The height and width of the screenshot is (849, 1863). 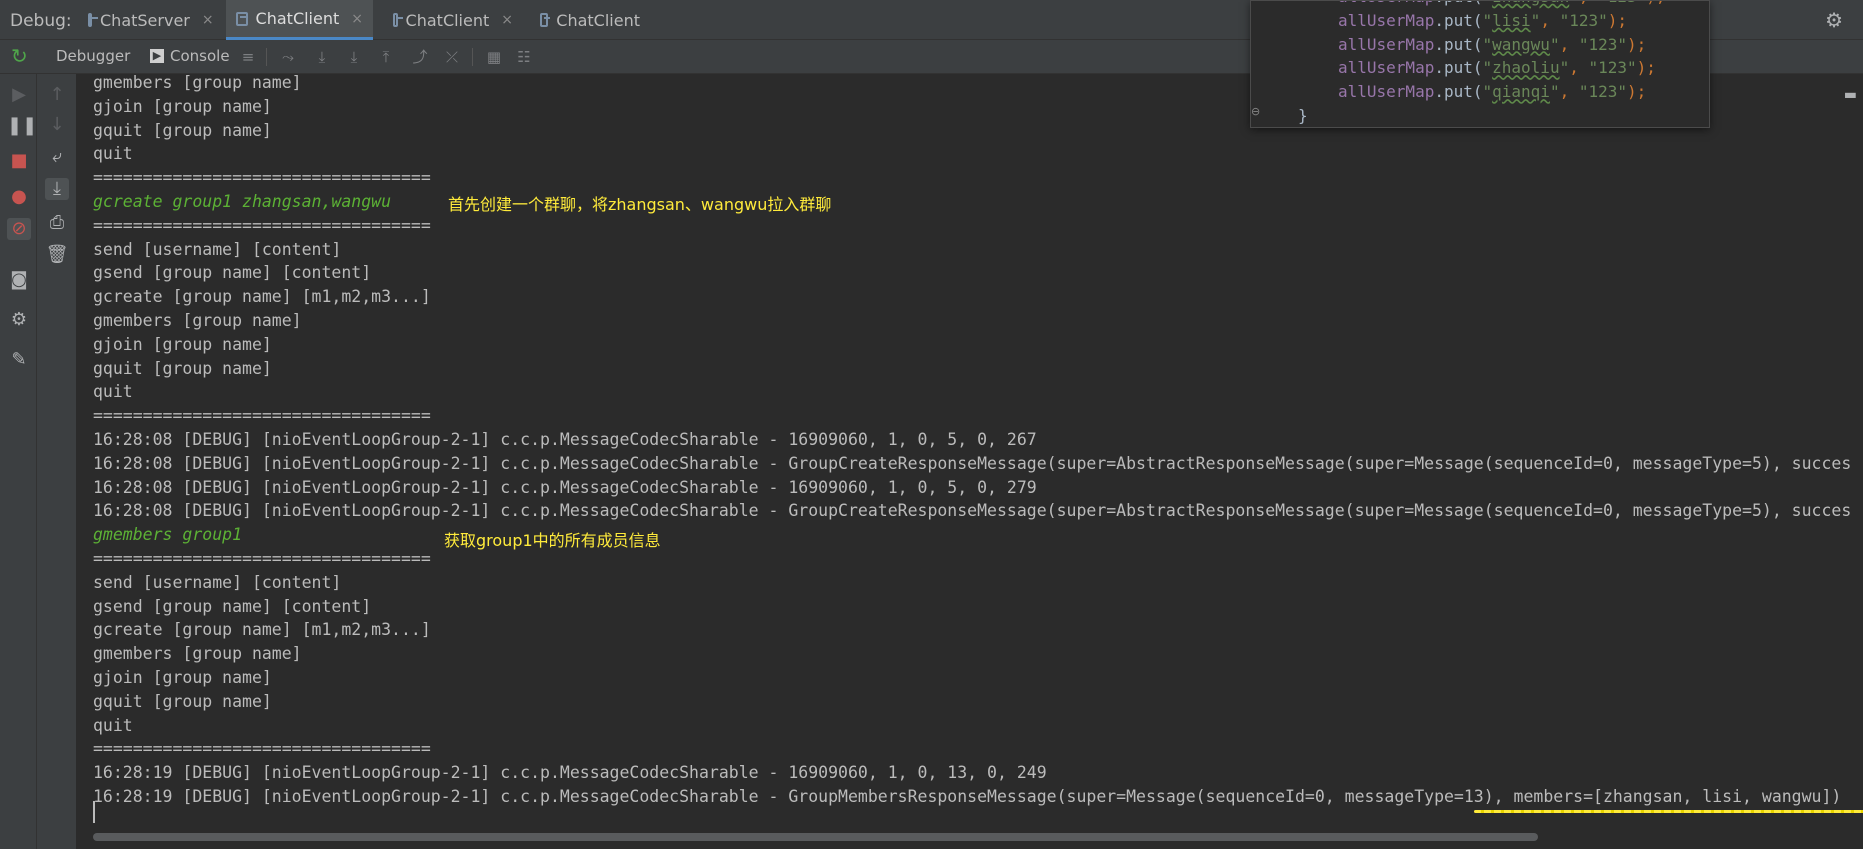 What do you see at coordinates (21, 56) in the screenshot?
I see `rerun-icon: ↻` at bounding box center [21, 56].